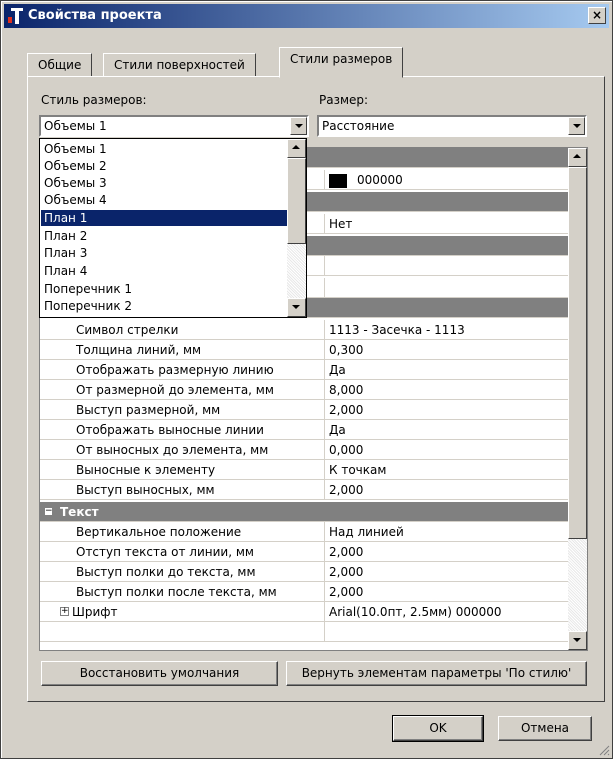 This screenshot has width=613, height=759. I want to click on collapse-icon: −, so click(48, 511).